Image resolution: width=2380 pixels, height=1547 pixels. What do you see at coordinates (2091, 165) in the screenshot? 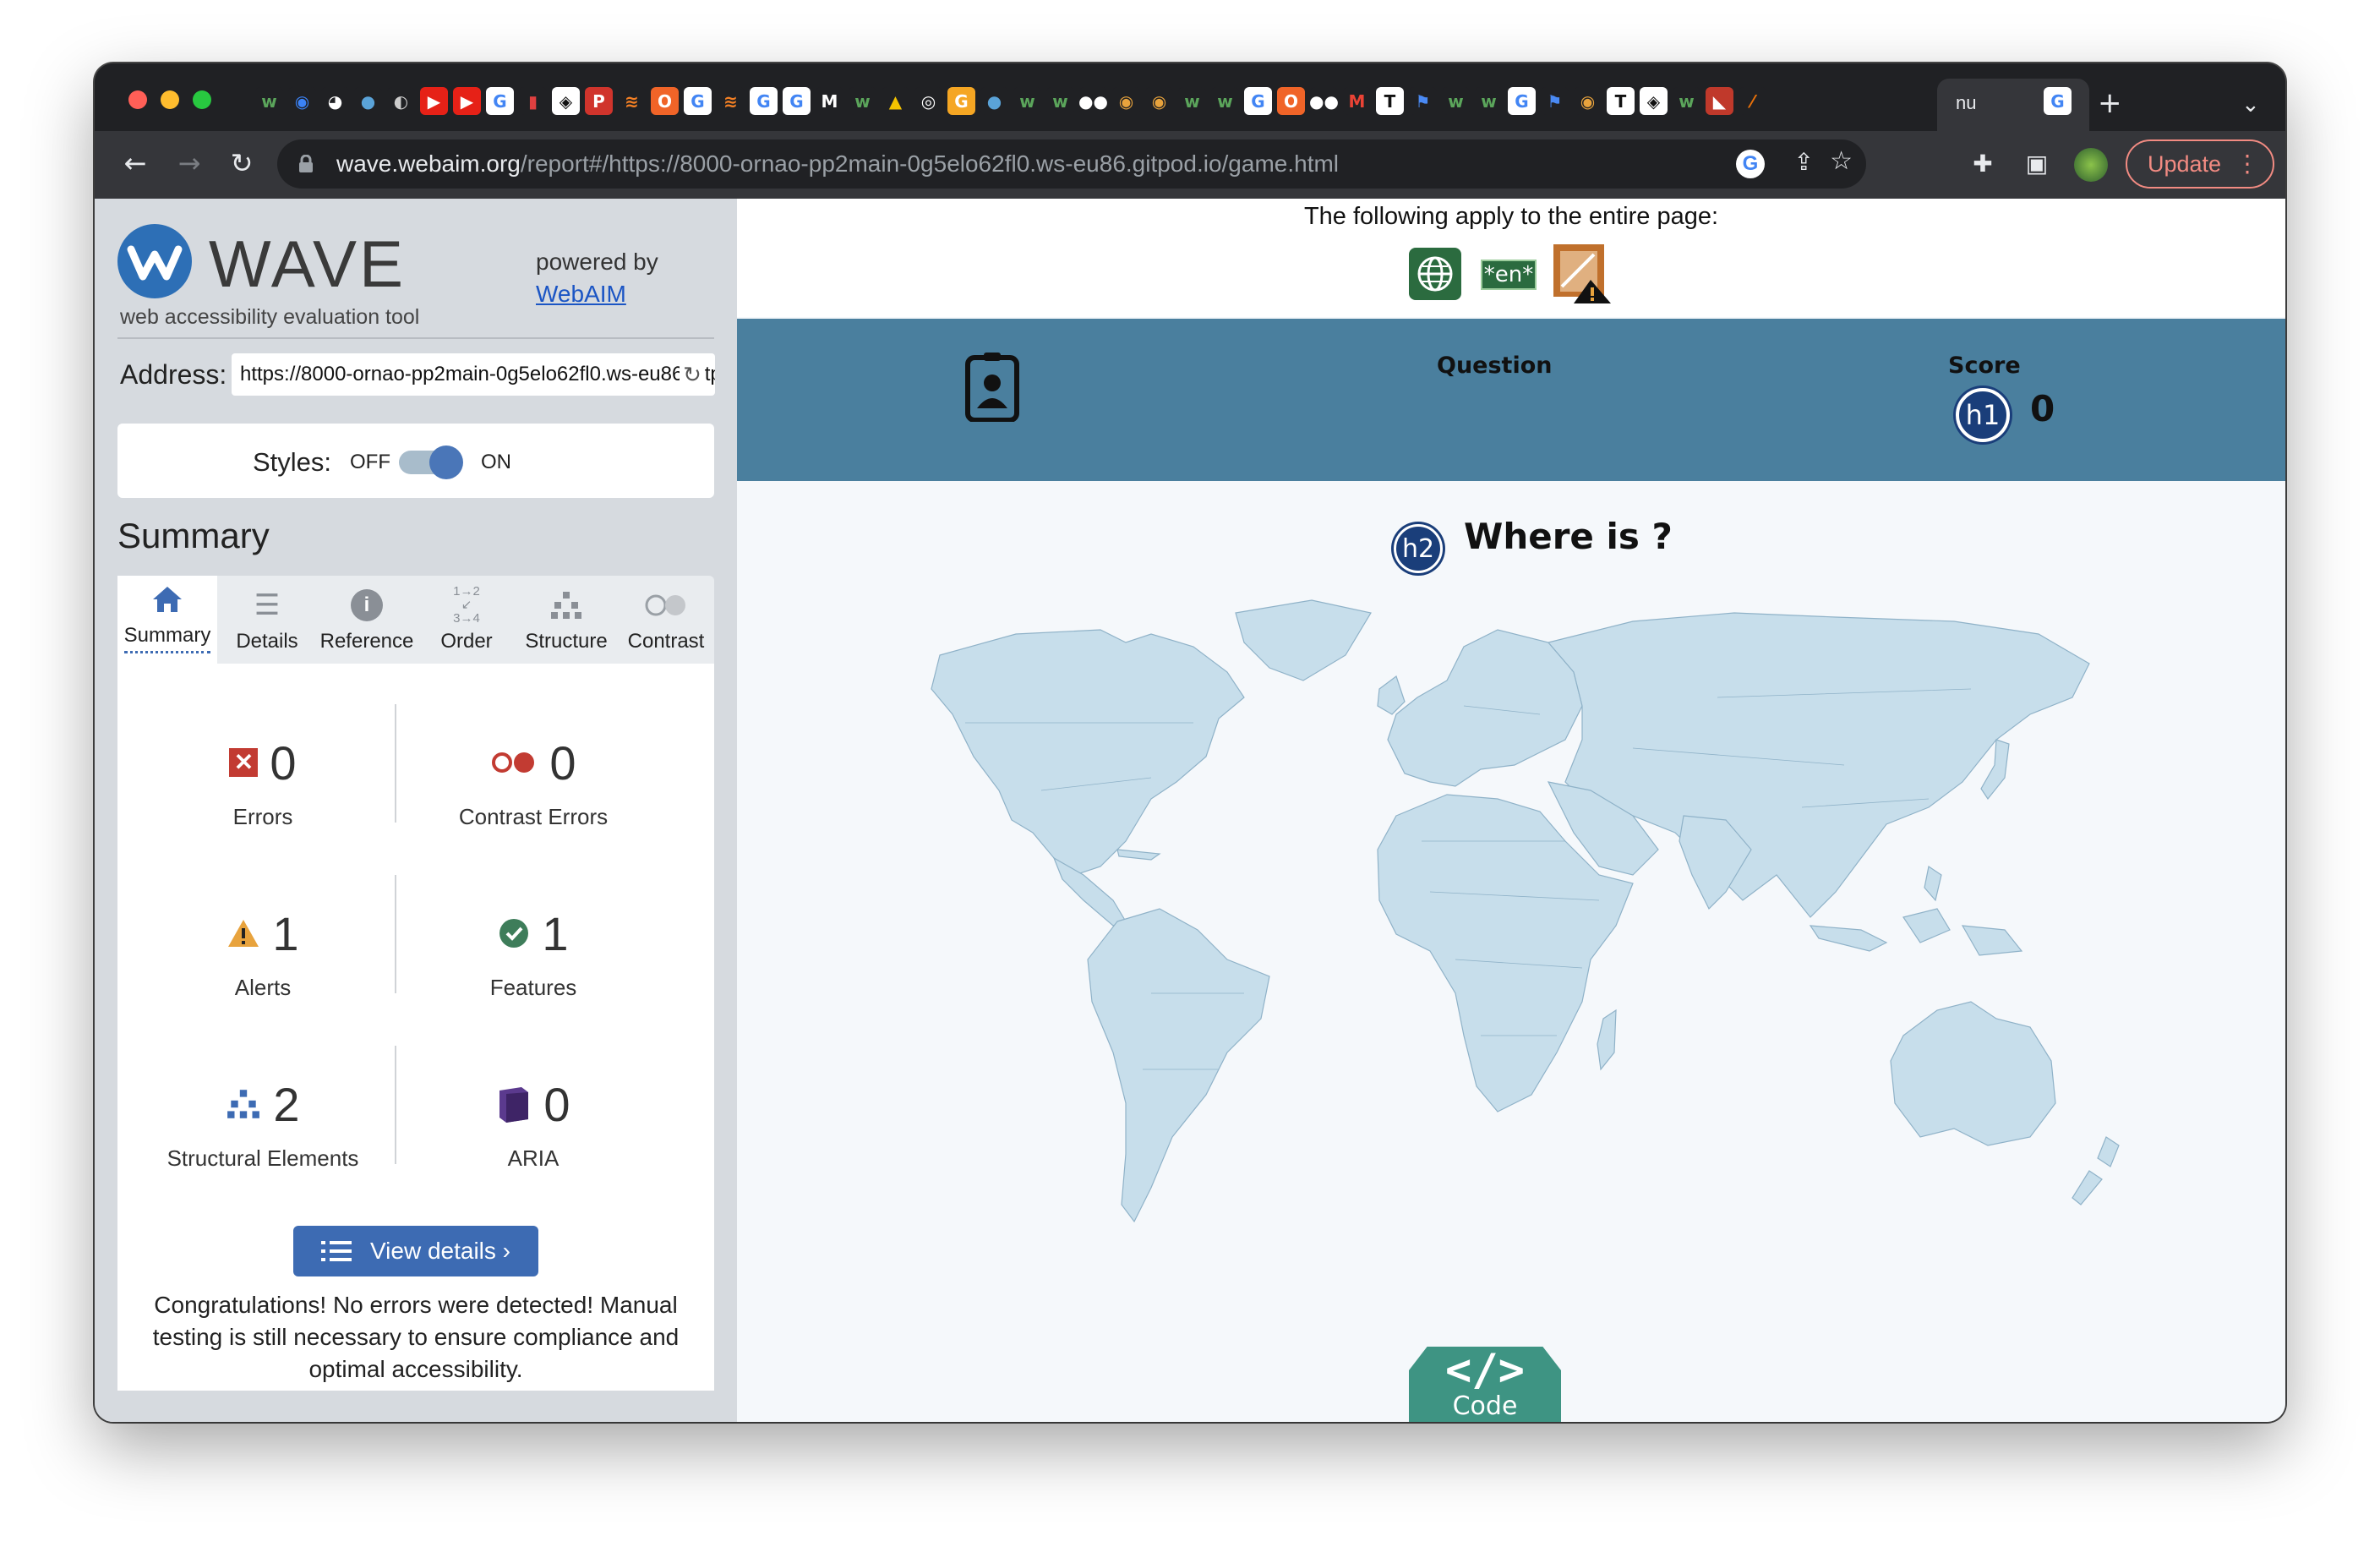
I see `profile-avatar` at bounding box center [2091, 165].